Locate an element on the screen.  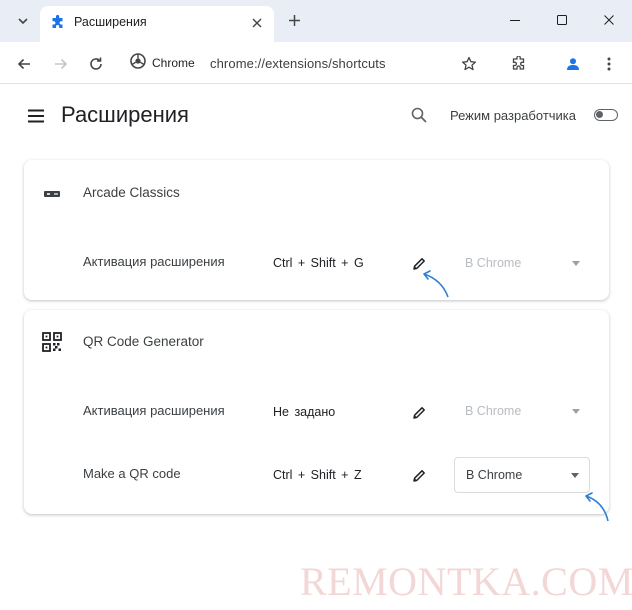
search-icon is located at coordinates (420, 116).